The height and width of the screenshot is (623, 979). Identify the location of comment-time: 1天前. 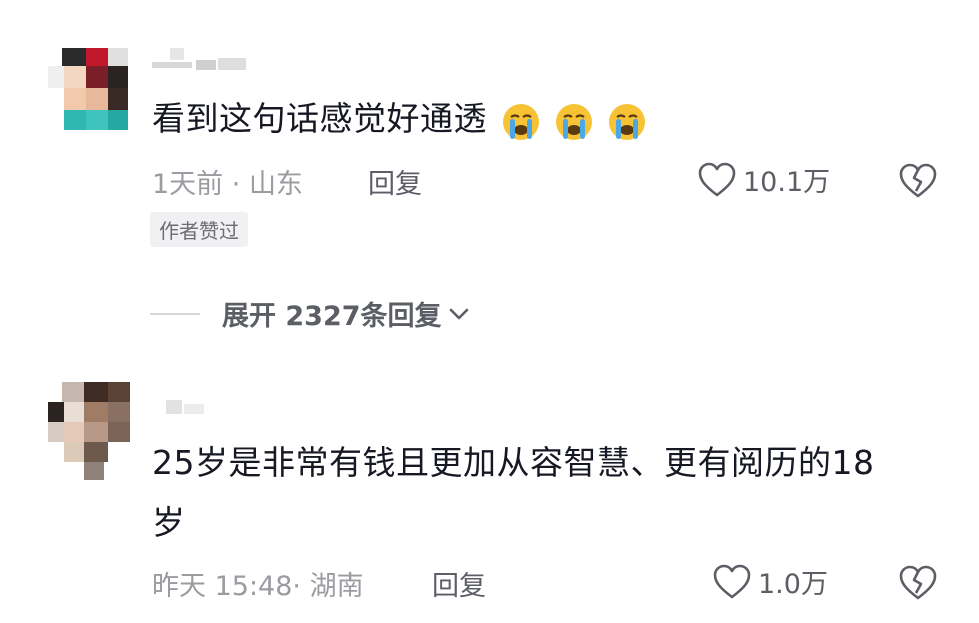
(188, 184).